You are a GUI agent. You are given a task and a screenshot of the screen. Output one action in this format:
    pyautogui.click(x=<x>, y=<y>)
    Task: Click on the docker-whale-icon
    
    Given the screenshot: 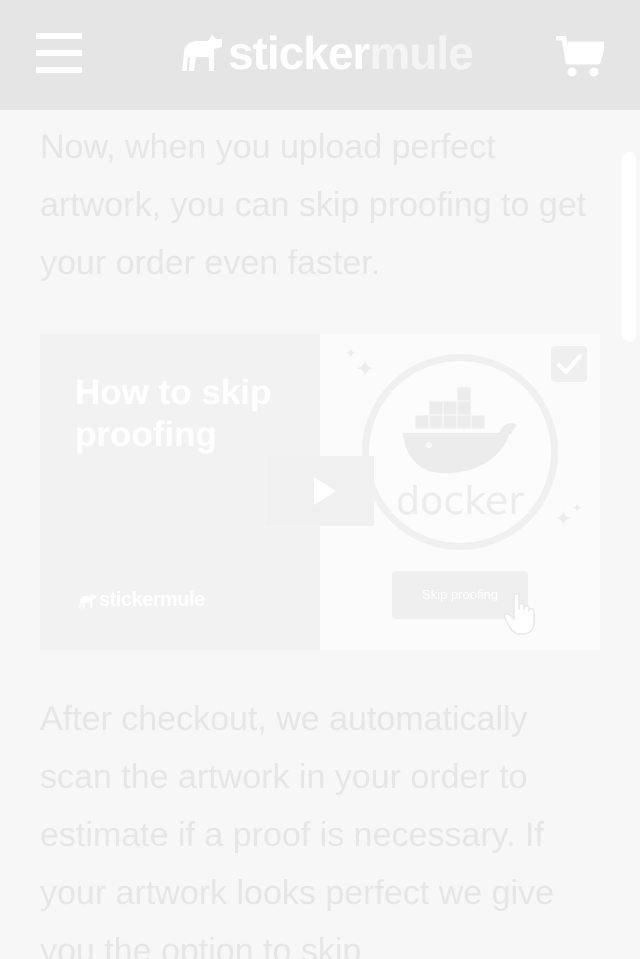 What is the action you would take?
    pyautogui.click(x=460, y=430)
    